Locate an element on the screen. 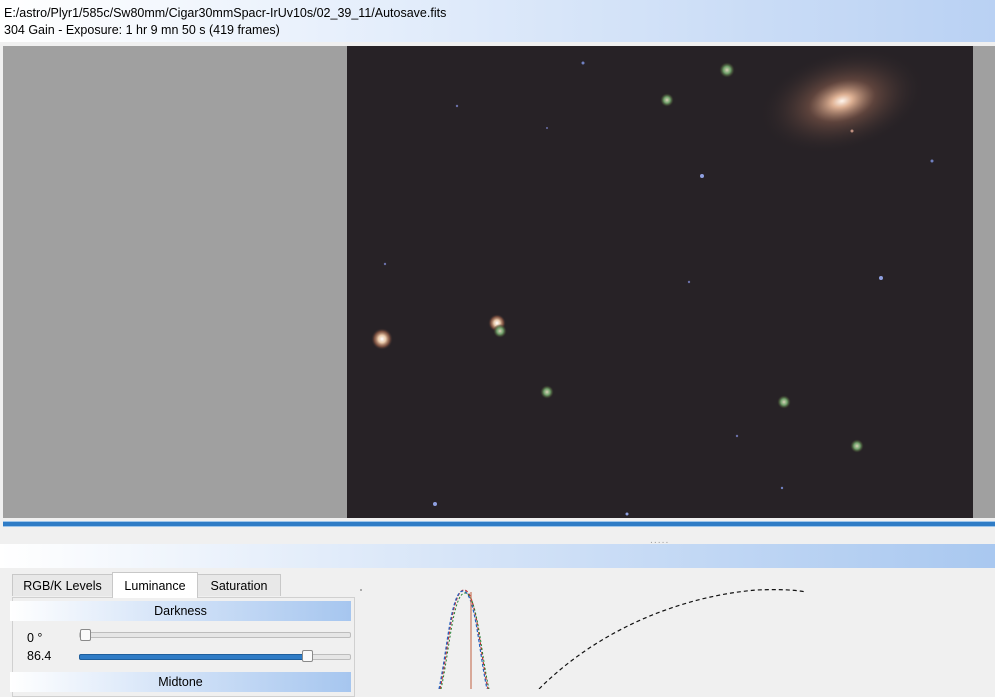 This screenshot has height=697, width=995. tab-saturation: Saturation is located at coordinates (239, 585).